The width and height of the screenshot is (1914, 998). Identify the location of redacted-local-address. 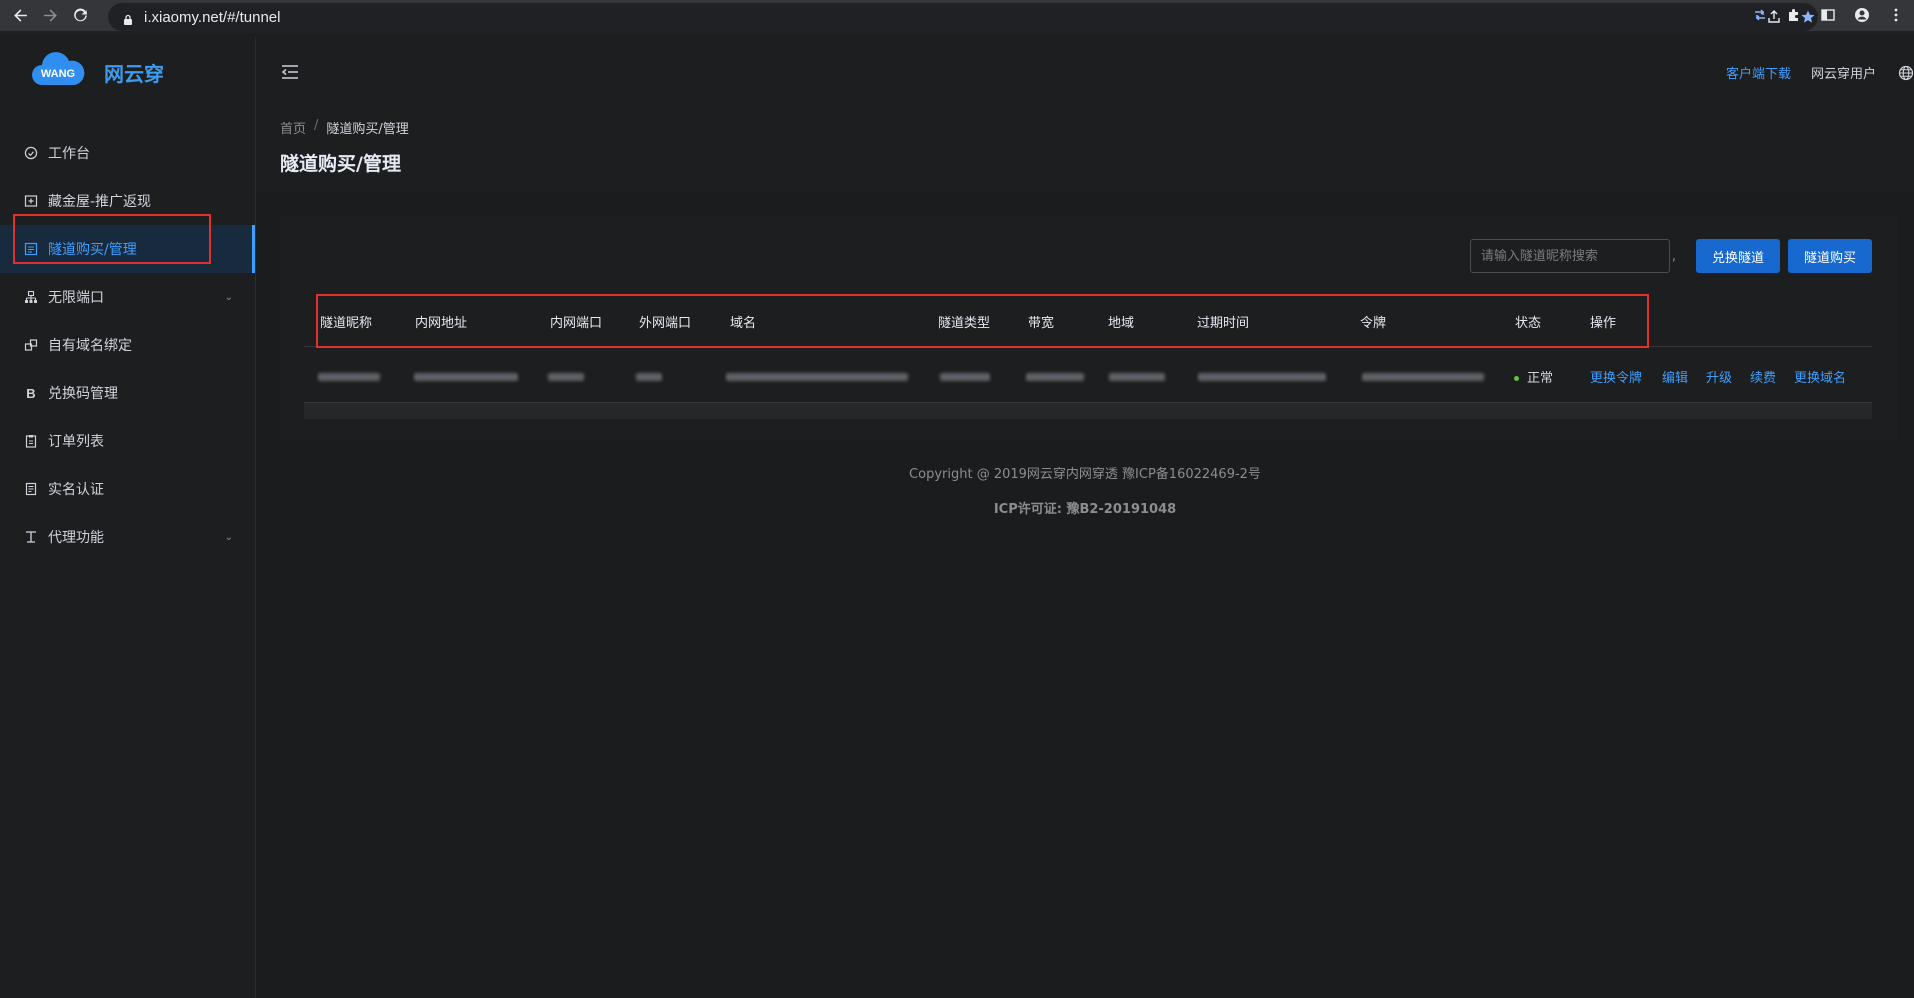
(466, 377).